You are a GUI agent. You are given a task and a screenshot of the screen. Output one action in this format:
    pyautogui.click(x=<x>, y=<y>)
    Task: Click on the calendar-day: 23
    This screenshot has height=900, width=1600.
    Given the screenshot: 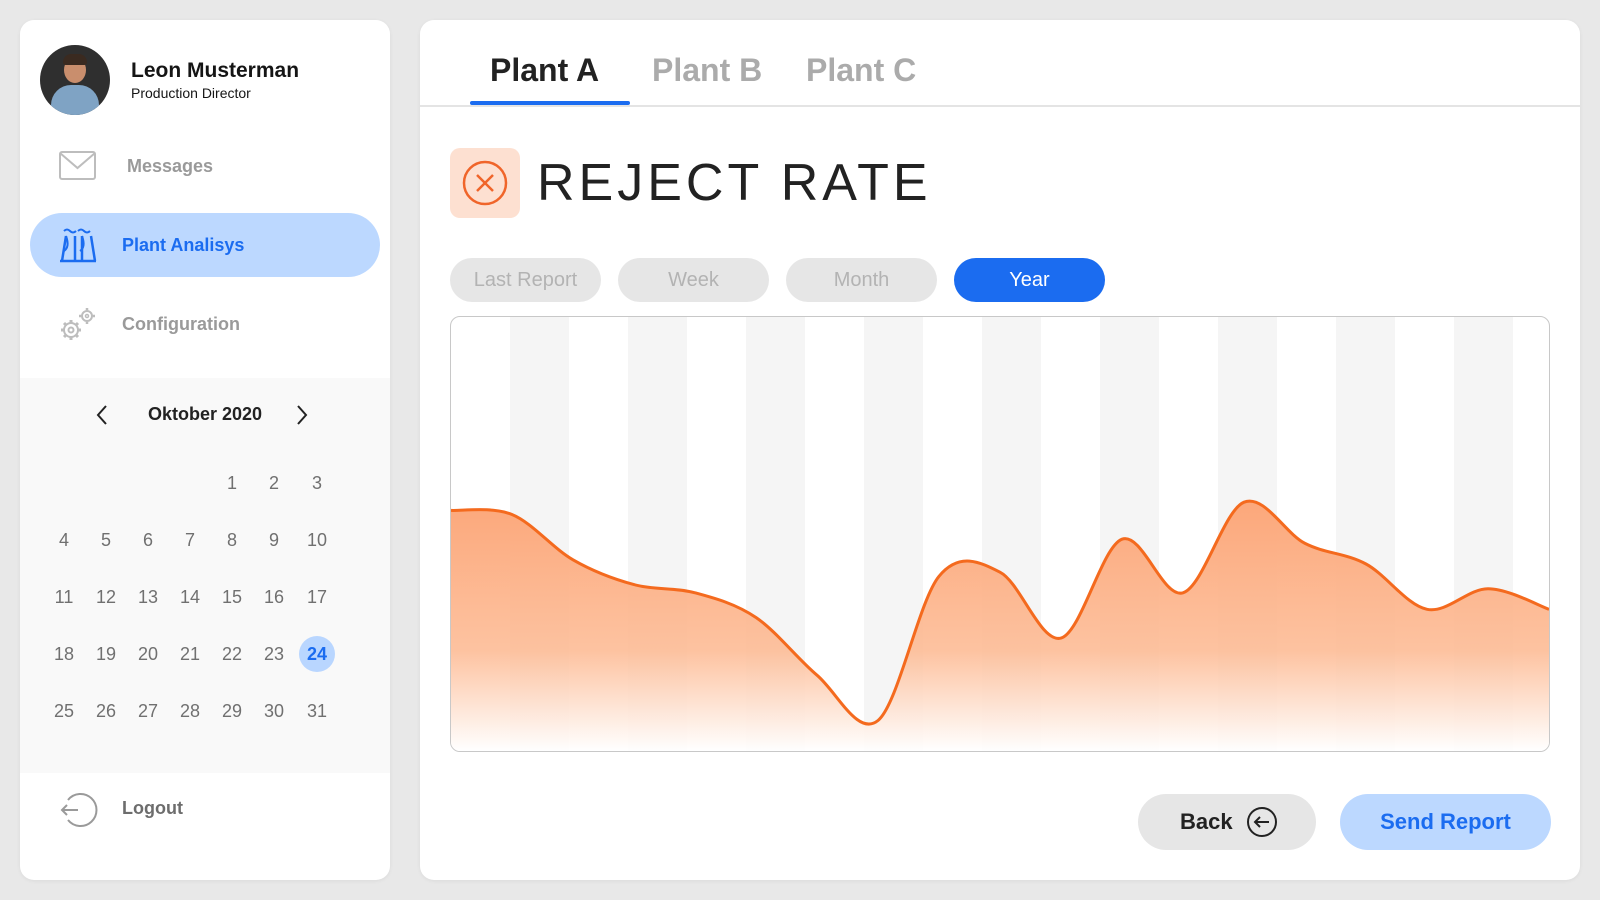 What is the action you would take?
    pyautogui.click(x=274, y=654)
    